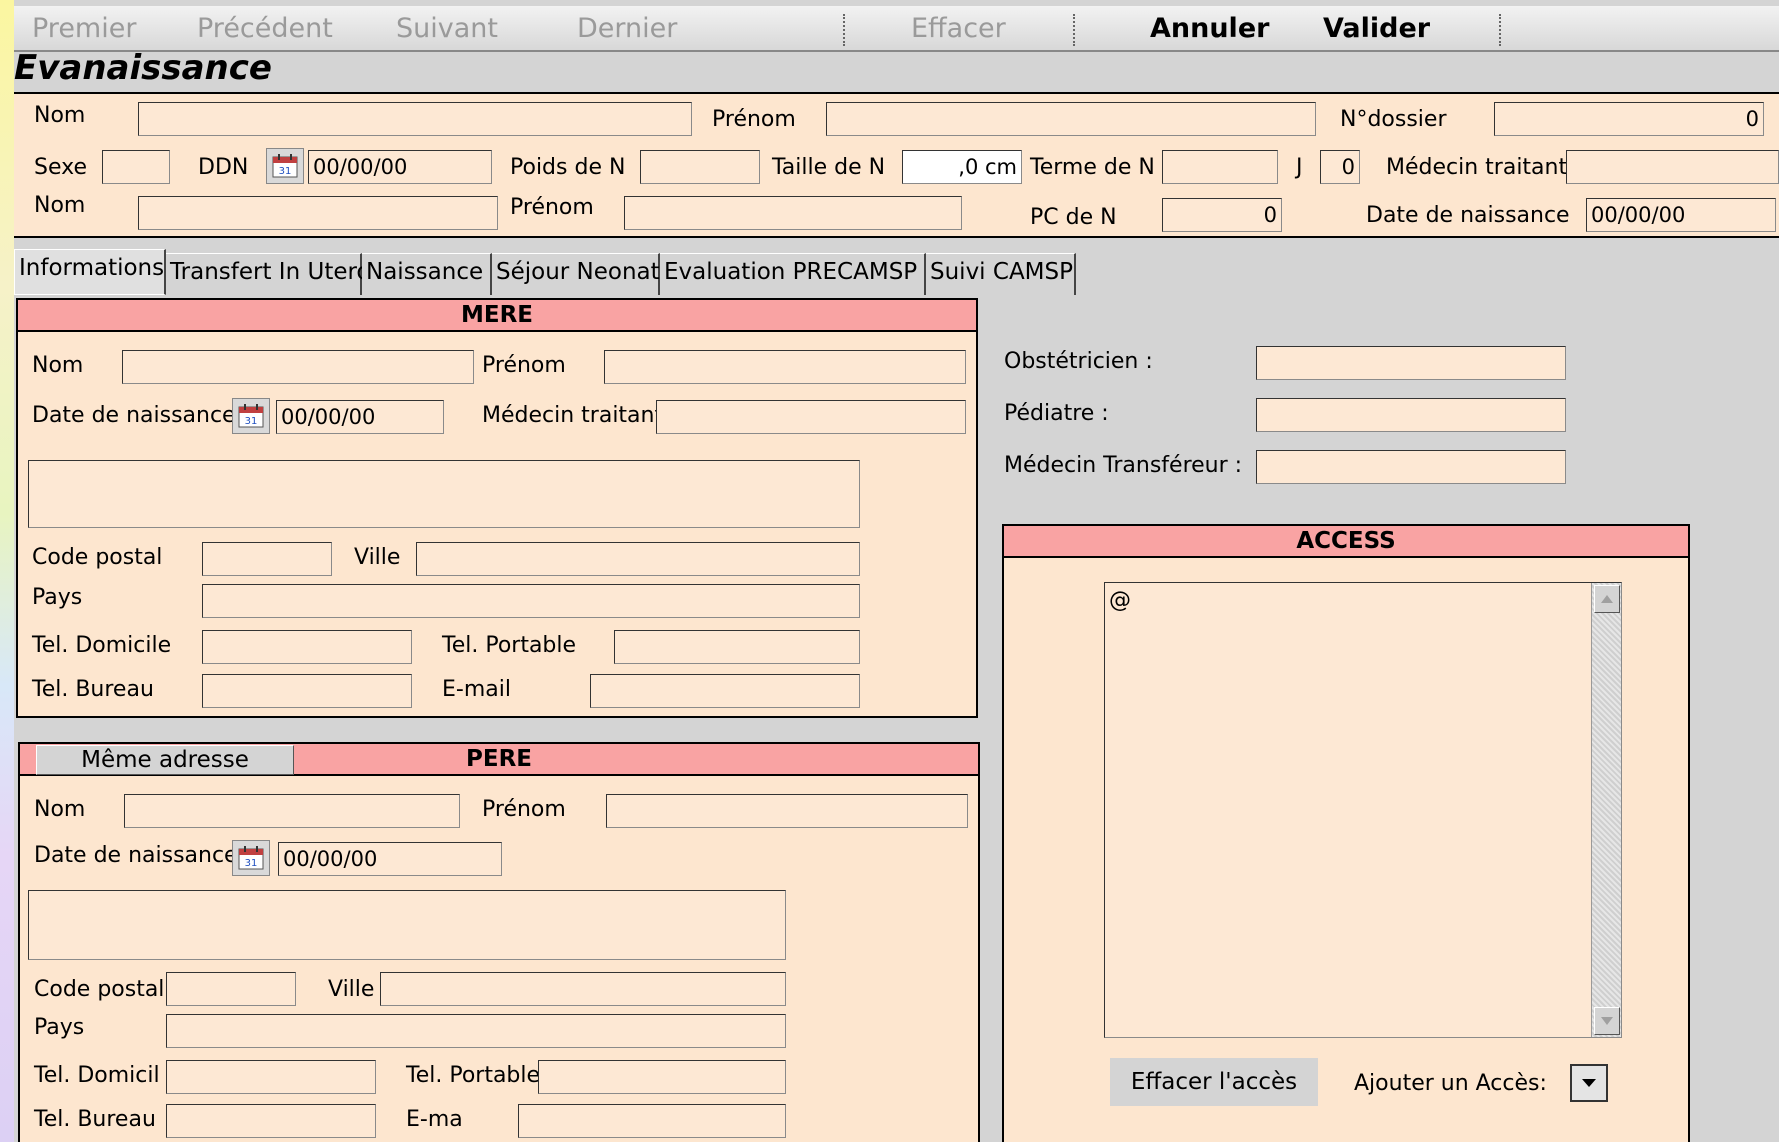 Image resolution: width=1779 pixels, height=1142 pixels. I want to click on same-address-button: Même adresse, so click(165, 760).